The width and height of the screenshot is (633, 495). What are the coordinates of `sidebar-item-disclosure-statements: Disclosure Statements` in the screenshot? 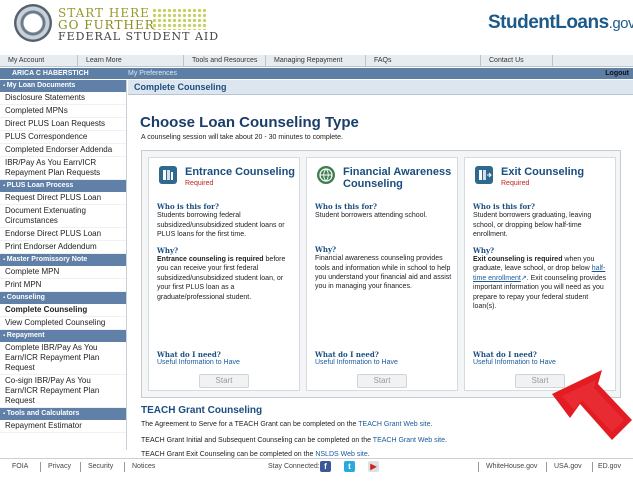 It's located at (63, 98).